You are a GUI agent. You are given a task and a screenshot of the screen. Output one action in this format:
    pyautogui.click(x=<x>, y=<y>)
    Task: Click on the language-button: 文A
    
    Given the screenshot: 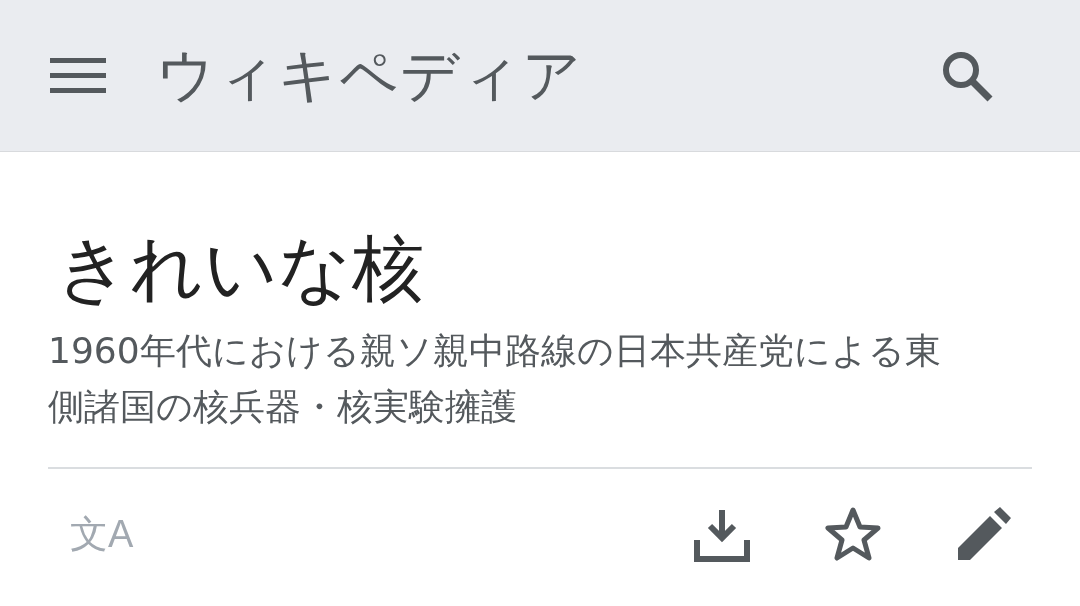 What is the action you would take?
    pyautogui.click(x=102, y=534)
    